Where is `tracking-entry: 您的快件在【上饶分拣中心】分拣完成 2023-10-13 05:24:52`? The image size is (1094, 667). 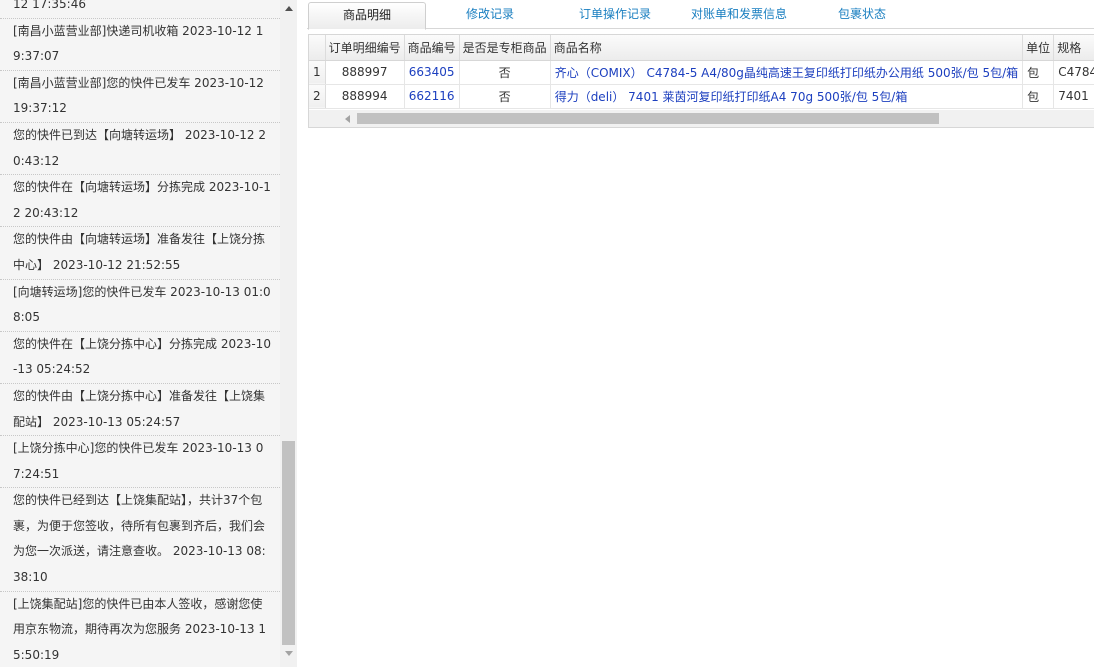 tracking-entry: 您的快件在【上饶分拣中心】分拣完成 2023-10-13 05:24:52 is located at coordinates (140, 358).